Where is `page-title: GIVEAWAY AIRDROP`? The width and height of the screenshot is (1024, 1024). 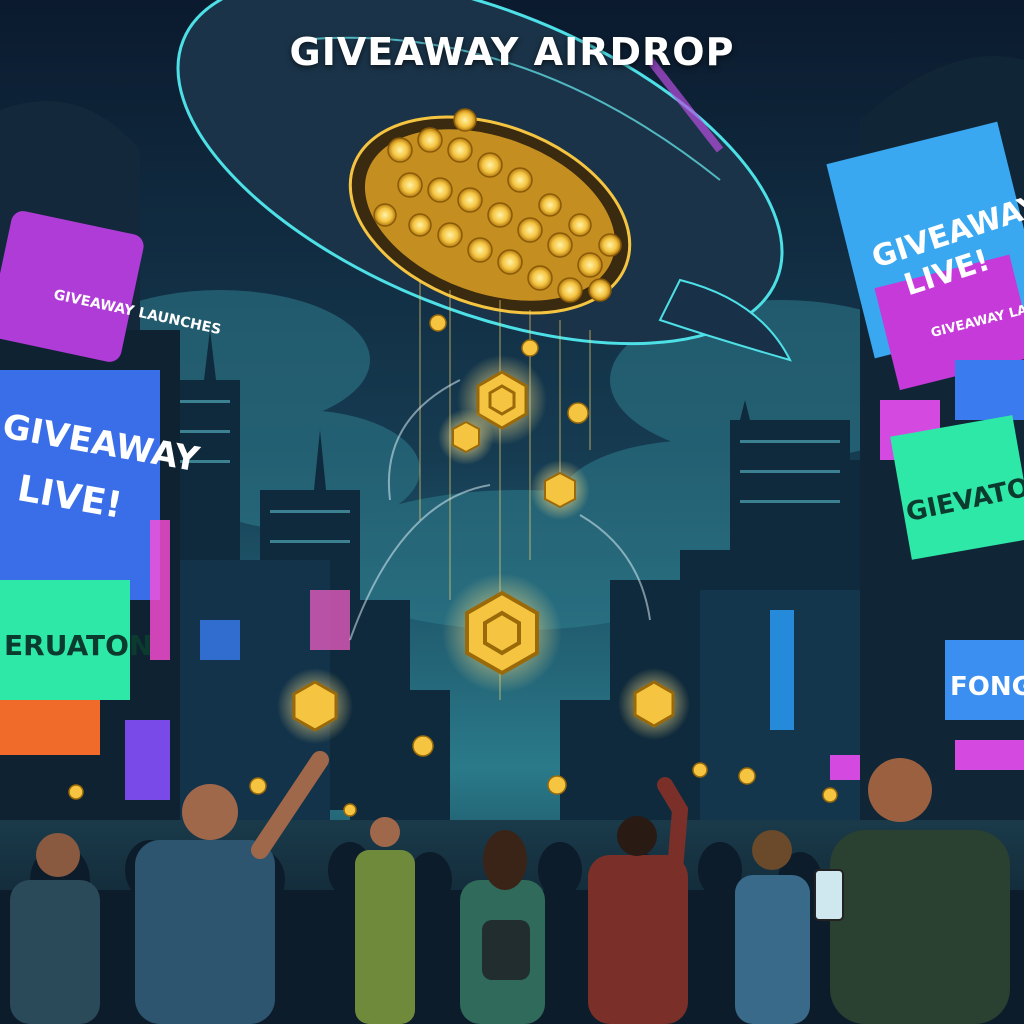 page-title: GIVEAWAY AIRDROP is located at coordinates (512, 52).